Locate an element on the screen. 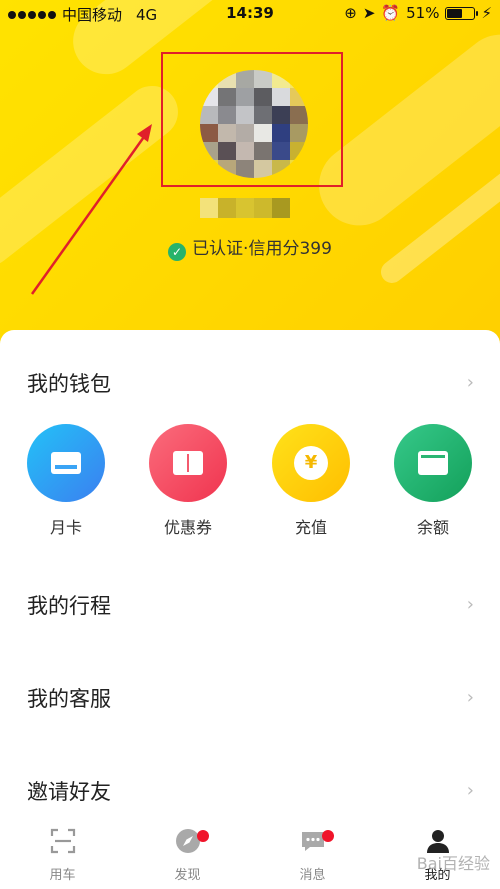 The image size is (500, 889). coupon-icon is located at coordinates (188, 463).